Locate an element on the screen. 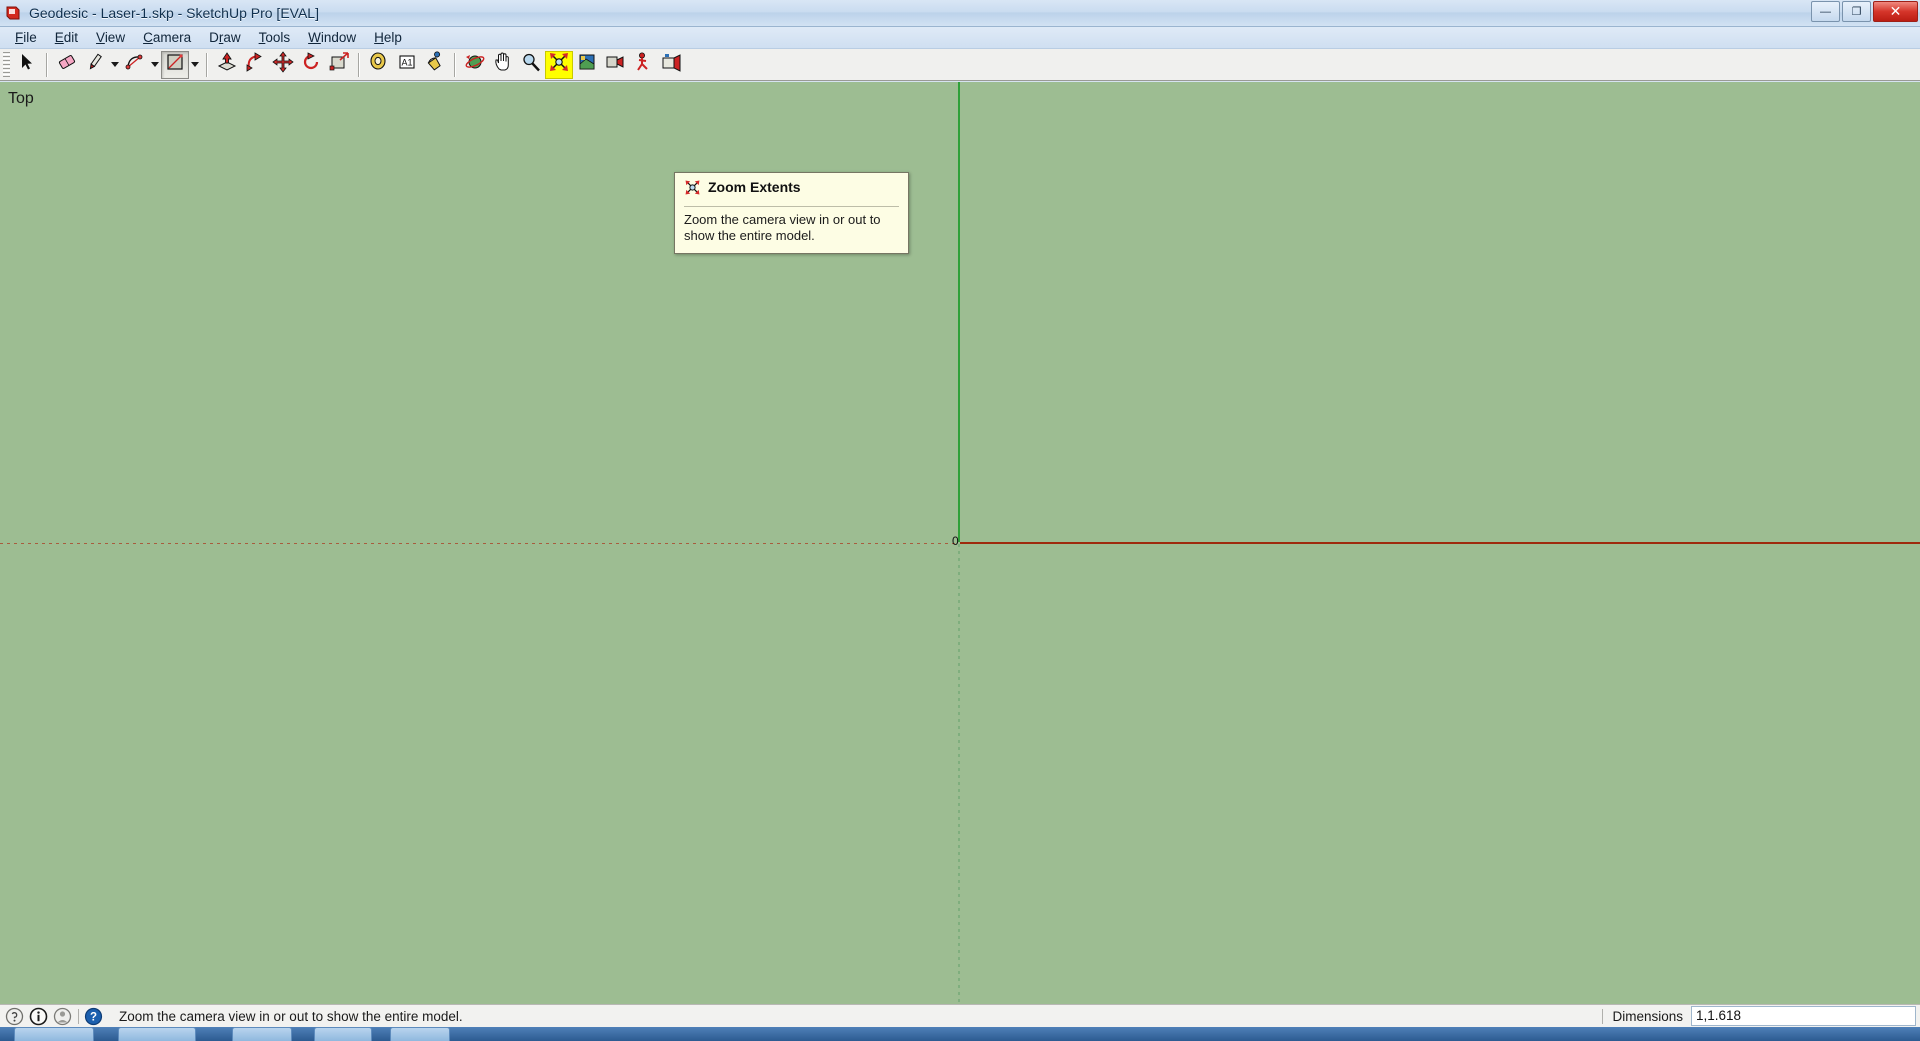 The height and width of the screenshot is (1041, 1920). walk-icon is located at coordinates (643, 64).